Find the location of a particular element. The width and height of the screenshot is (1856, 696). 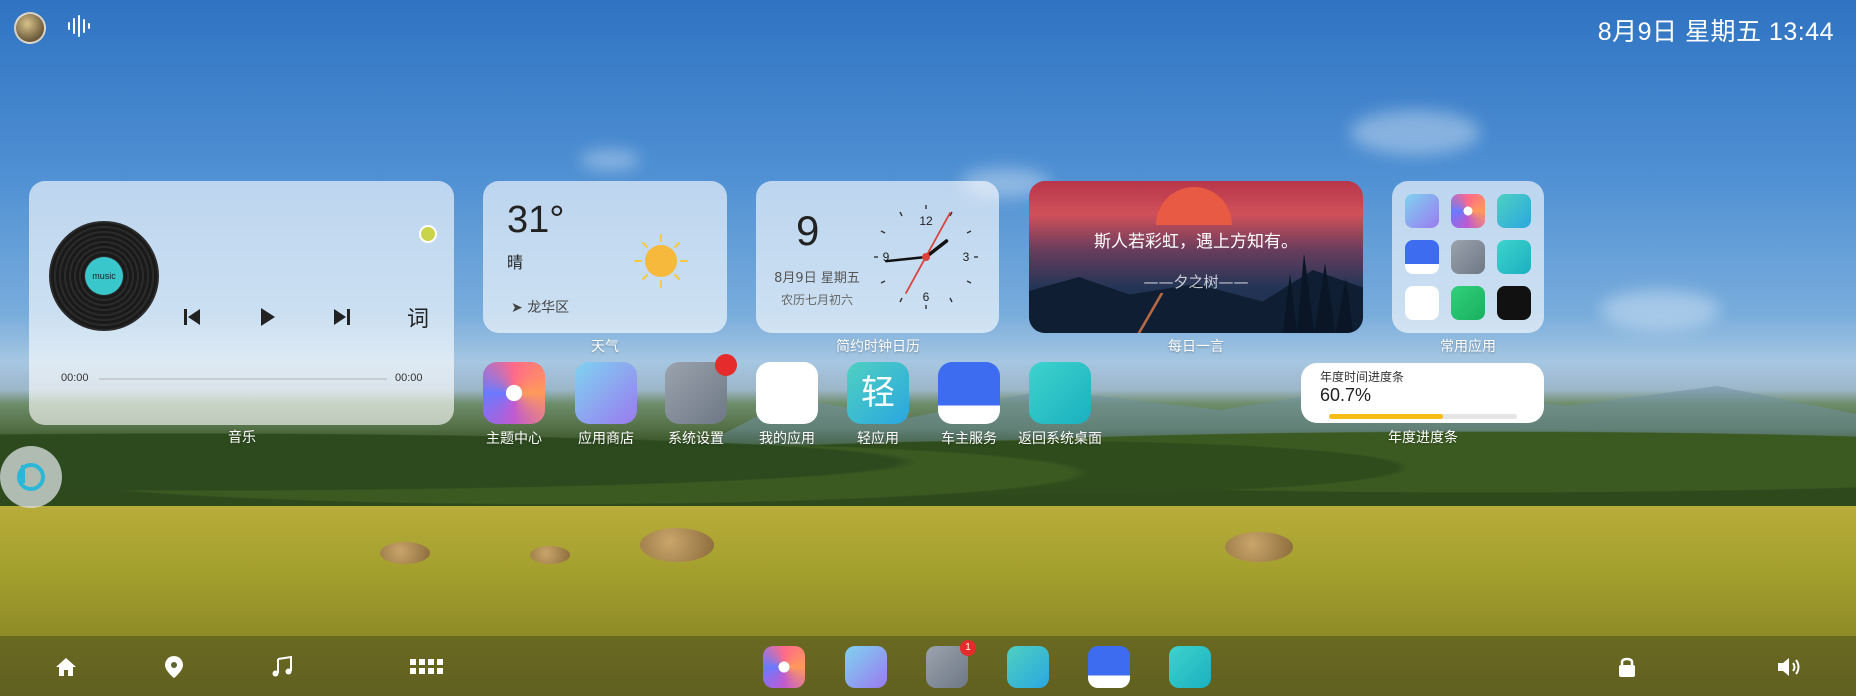

disc-label: music is located at coordinates (104, 276).